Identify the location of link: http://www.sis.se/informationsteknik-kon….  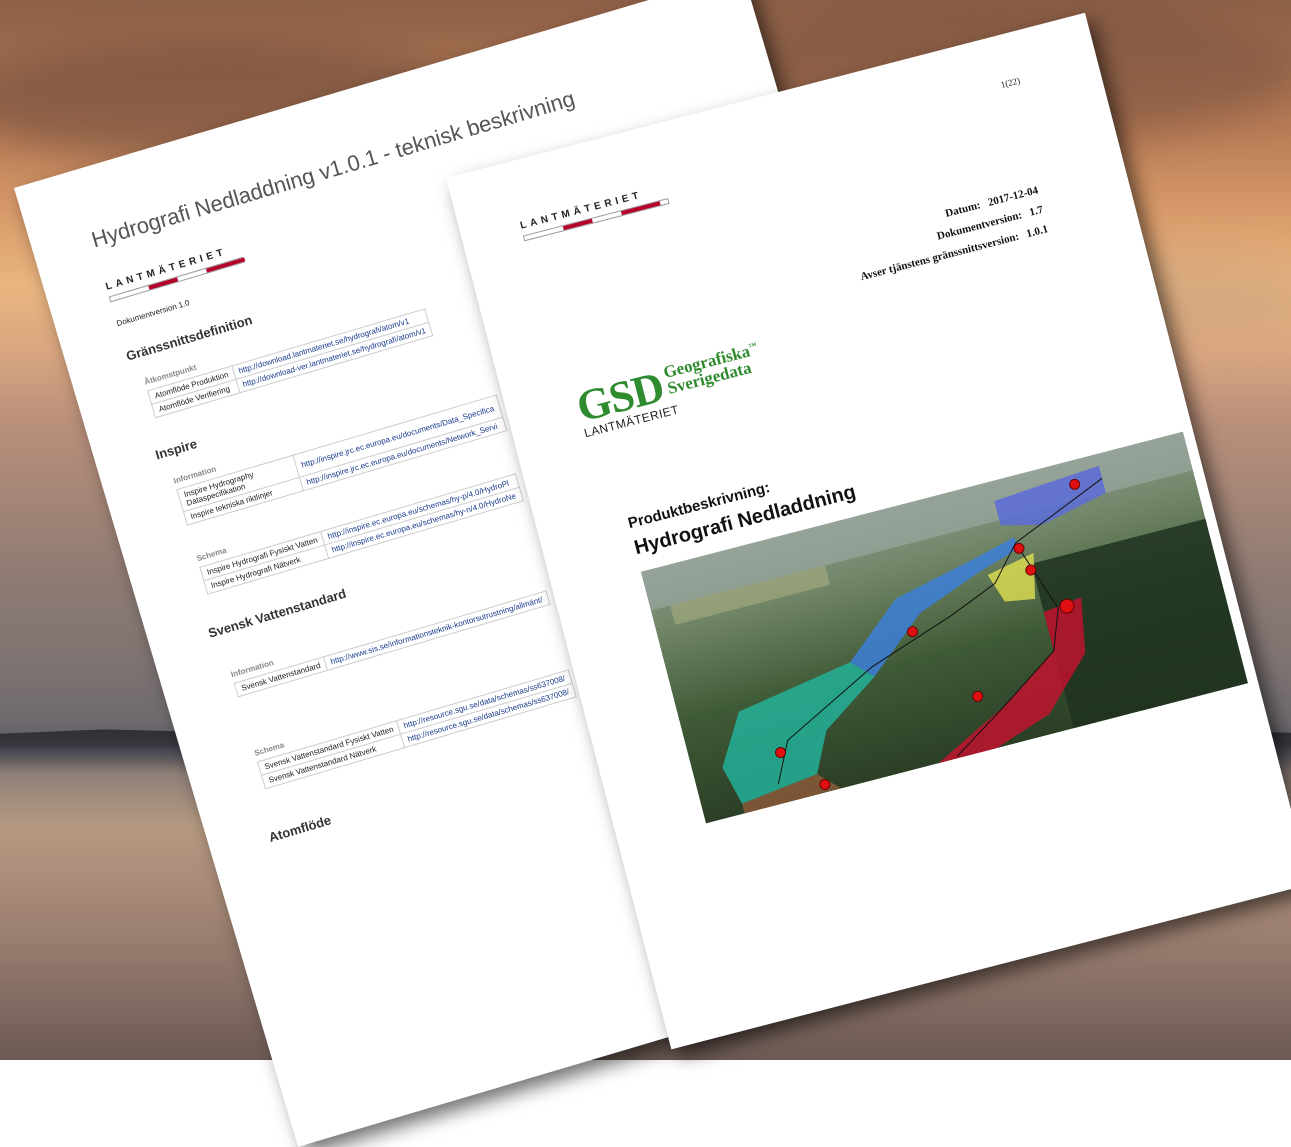
(436, 631).